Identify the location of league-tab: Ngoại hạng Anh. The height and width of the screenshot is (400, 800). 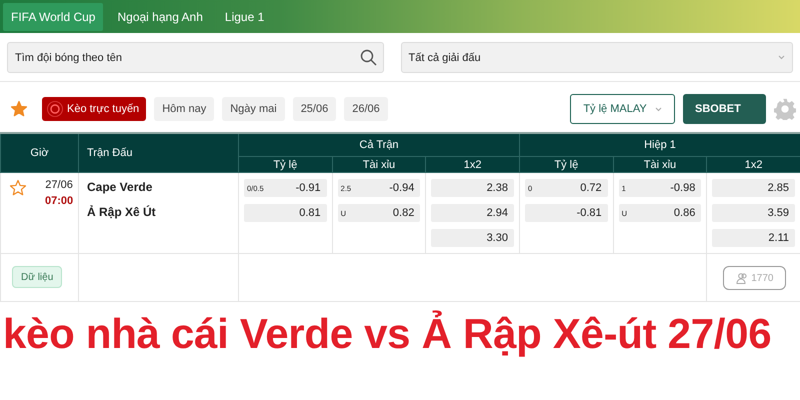
(160, 16).